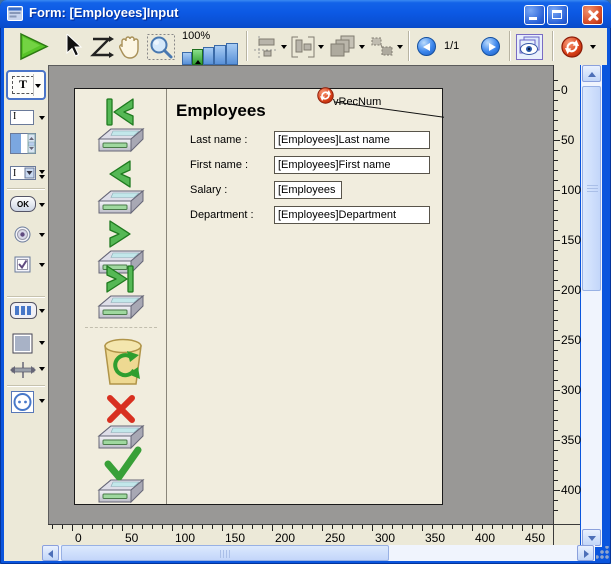 This screenshot has height=564, width=611. What do you see at coordinates (221, 111) in the screenshot?
I see `form-title-object: Employees` at bounding box center [221, 111].